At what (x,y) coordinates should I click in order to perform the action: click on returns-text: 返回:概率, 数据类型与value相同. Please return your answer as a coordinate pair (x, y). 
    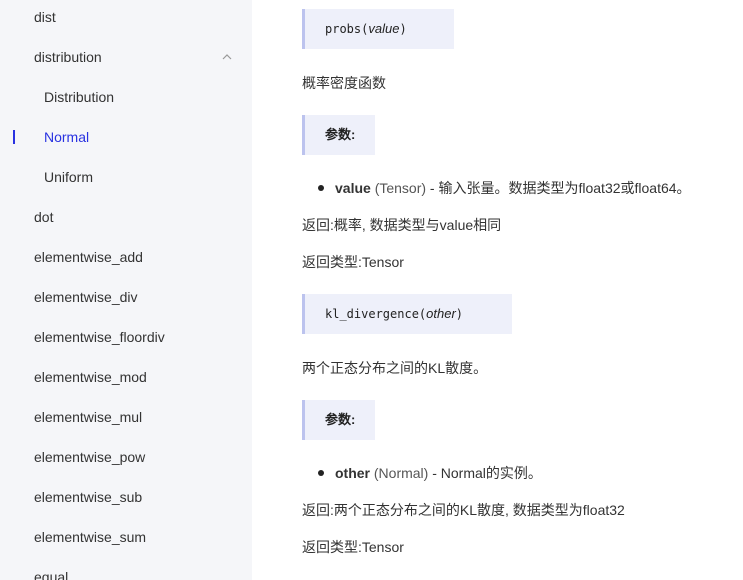
    Looking at the image, I should click on (402, 225).